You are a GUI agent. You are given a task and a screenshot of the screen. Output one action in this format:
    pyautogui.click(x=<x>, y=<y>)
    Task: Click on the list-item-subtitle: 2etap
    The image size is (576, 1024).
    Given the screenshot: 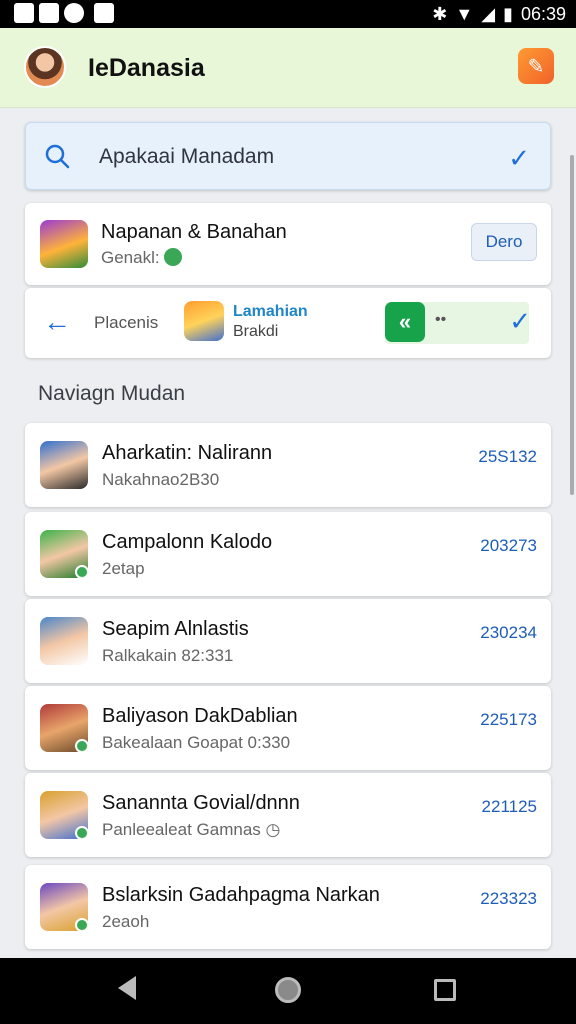 What is the action you would take?
    pyautogui.click(x=123, y=568)
    